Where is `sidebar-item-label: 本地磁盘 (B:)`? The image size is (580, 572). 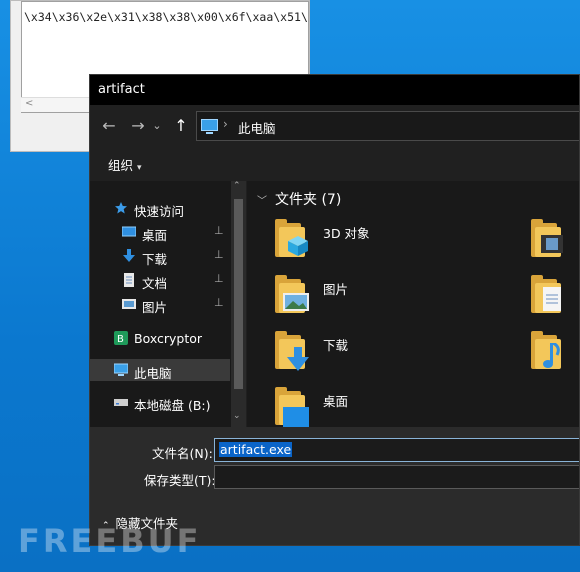 sidebar-item-label: 本地磁盘 (B:) is located at coordinates (172, 405).